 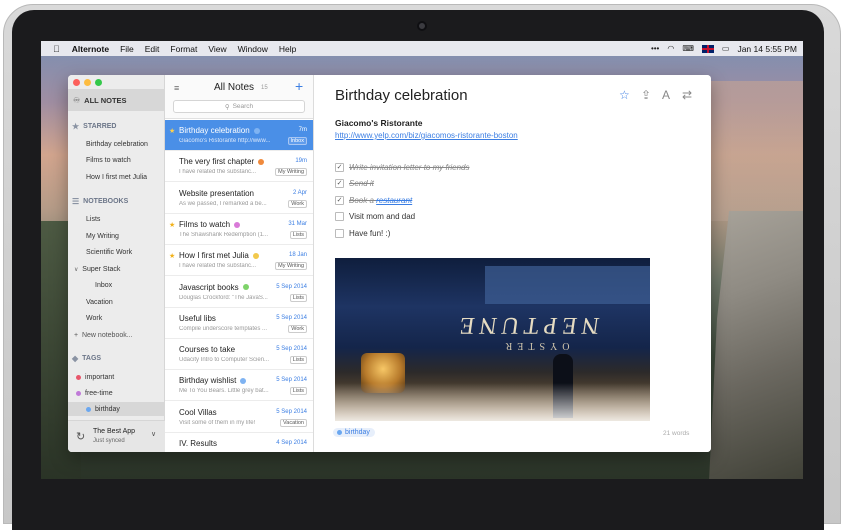 What do you see at coordinates (99, 393) in the screenshot?
I see `tag-label: free-time` at bounding box center [99, 393].